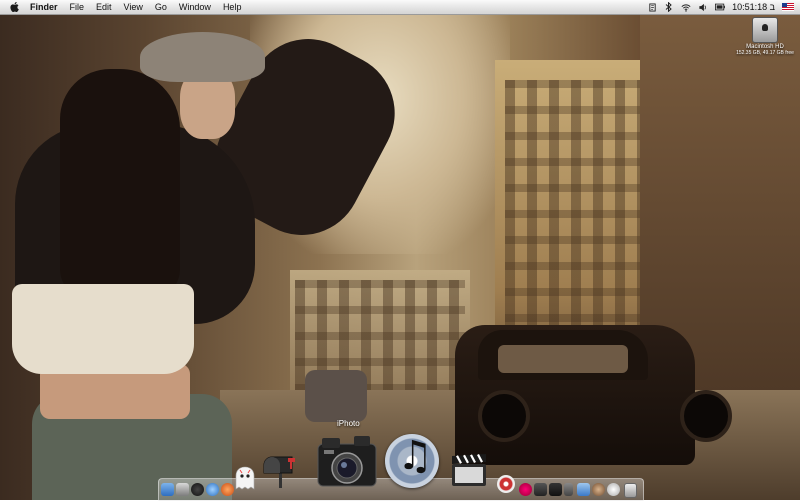 The image size is (800, 501). I want to click on finder-icon, so click(167, 489).